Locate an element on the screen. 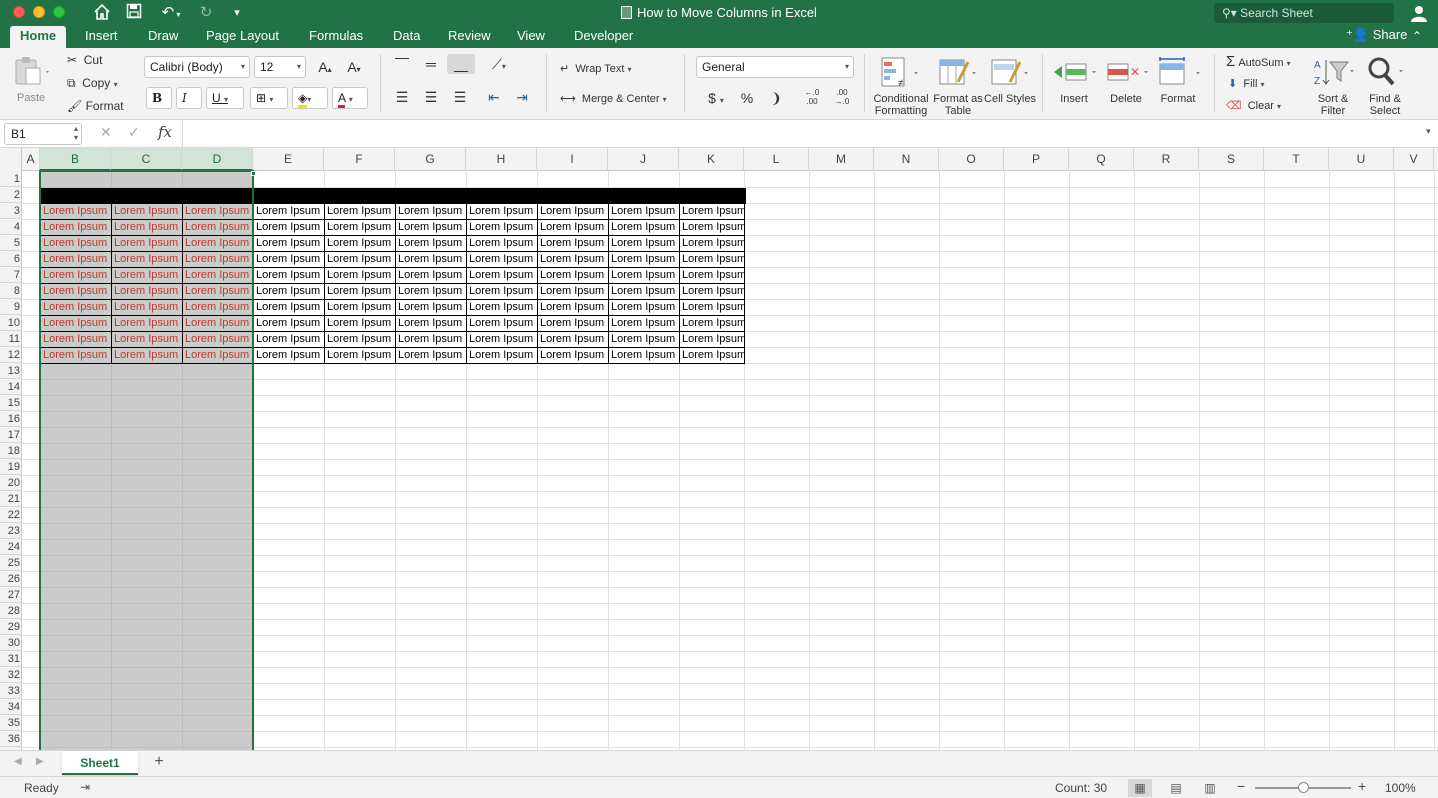 The height and width of the screenshot is (798, 1438). number-format-select: General ▾ is located at coordinates (775, 67).